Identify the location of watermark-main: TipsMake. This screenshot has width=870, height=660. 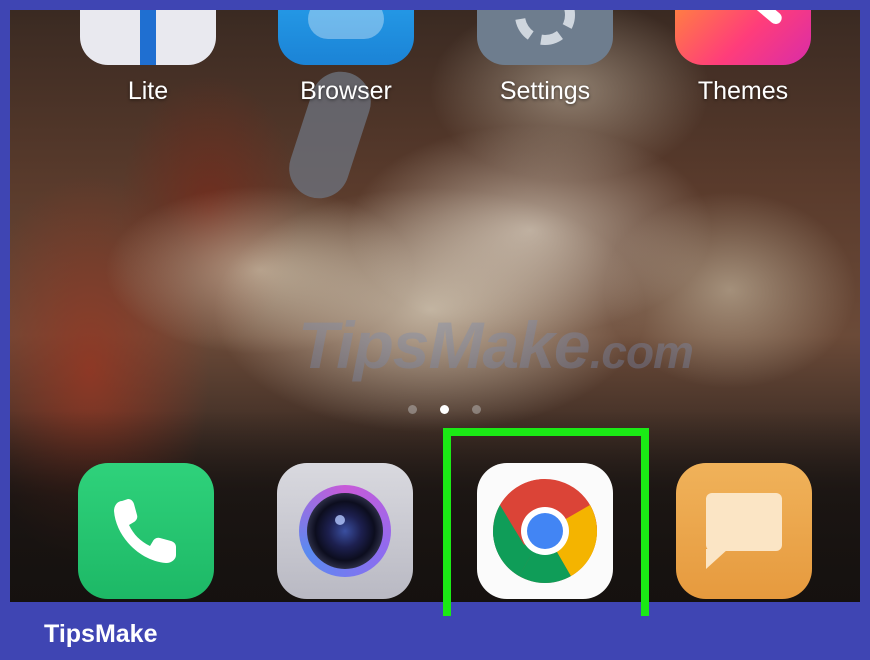
(444, 345).